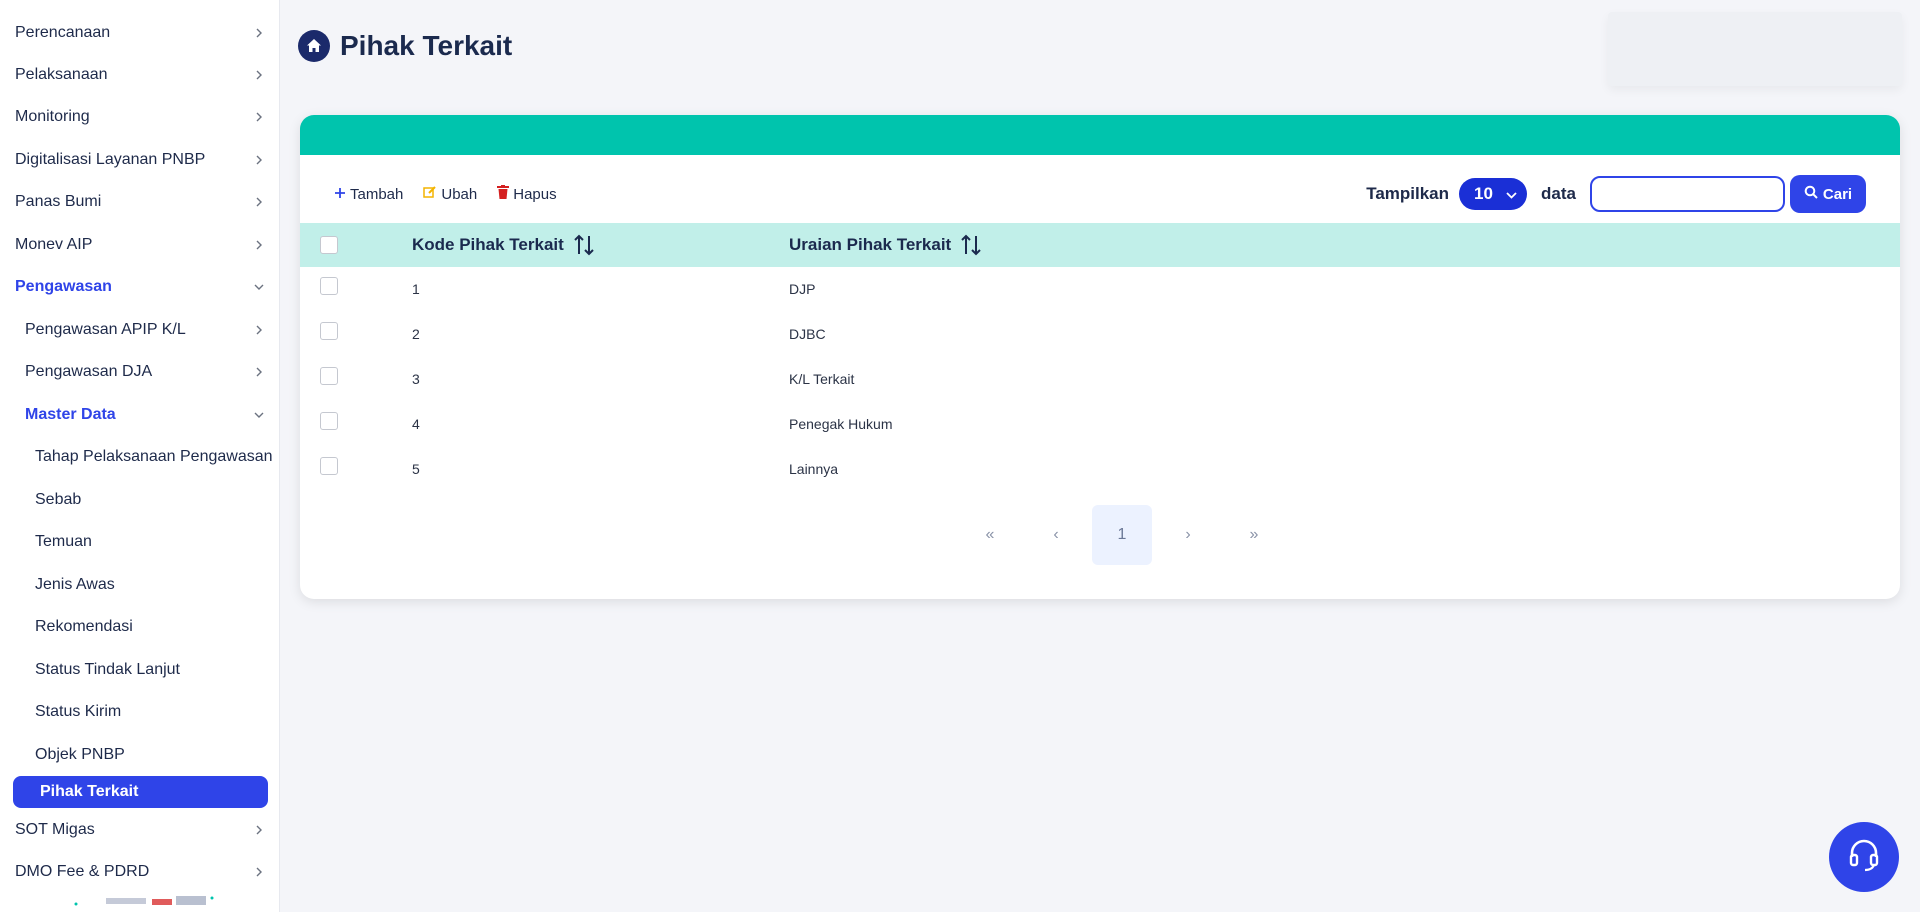  I want to click on sidebar-item-sot-migas: SOT Migas, so click(139, 830).